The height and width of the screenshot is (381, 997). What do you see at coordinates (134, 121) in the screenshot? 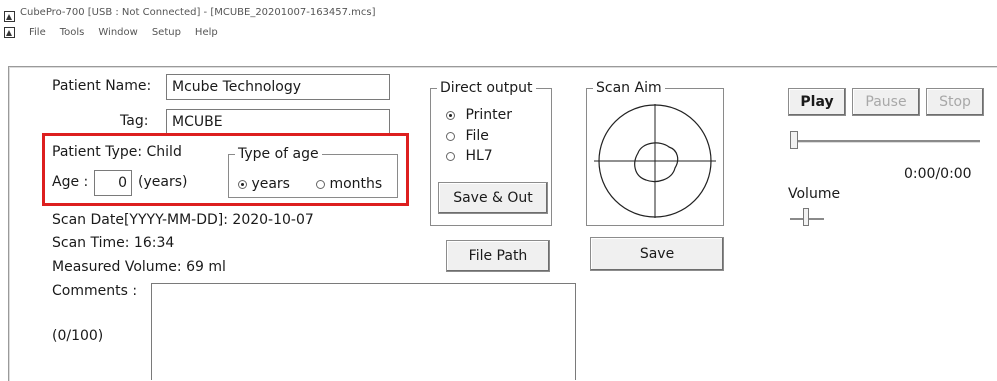
I see `tag-label: Tag:` at bounding box center [134, 121].